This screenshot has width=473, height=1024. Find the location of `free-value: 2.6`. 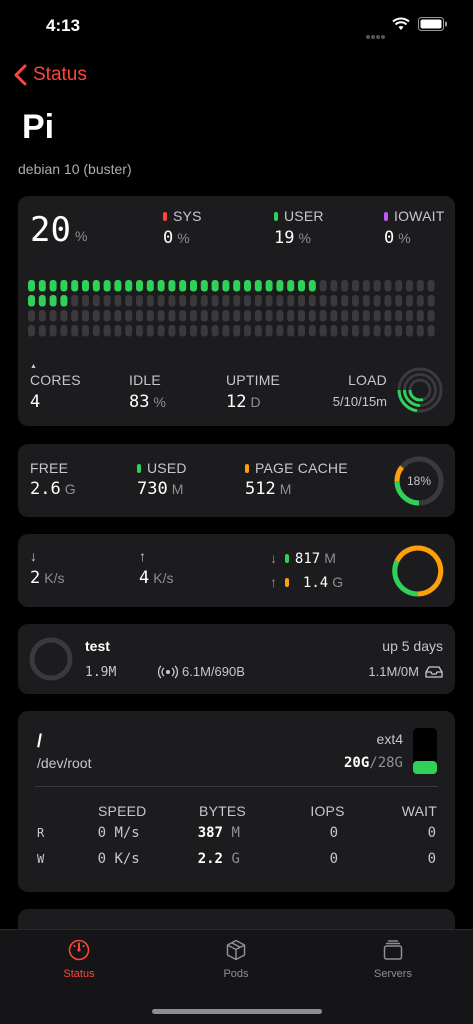

free-value: 2.6 is located at coordinates (45, 489).